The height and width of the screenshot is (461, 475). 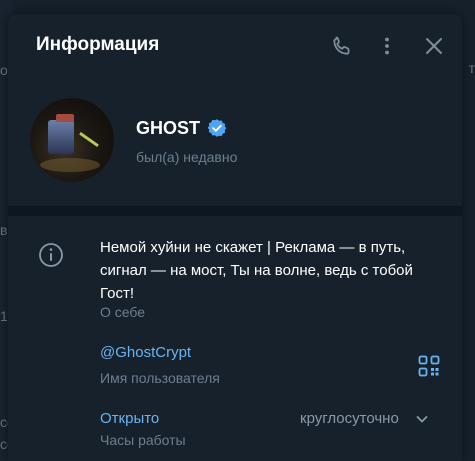 What do you see at coordinates (429, 366) in the screenshot?
I see `qr-code-icon` at bounding box center [429, 366].